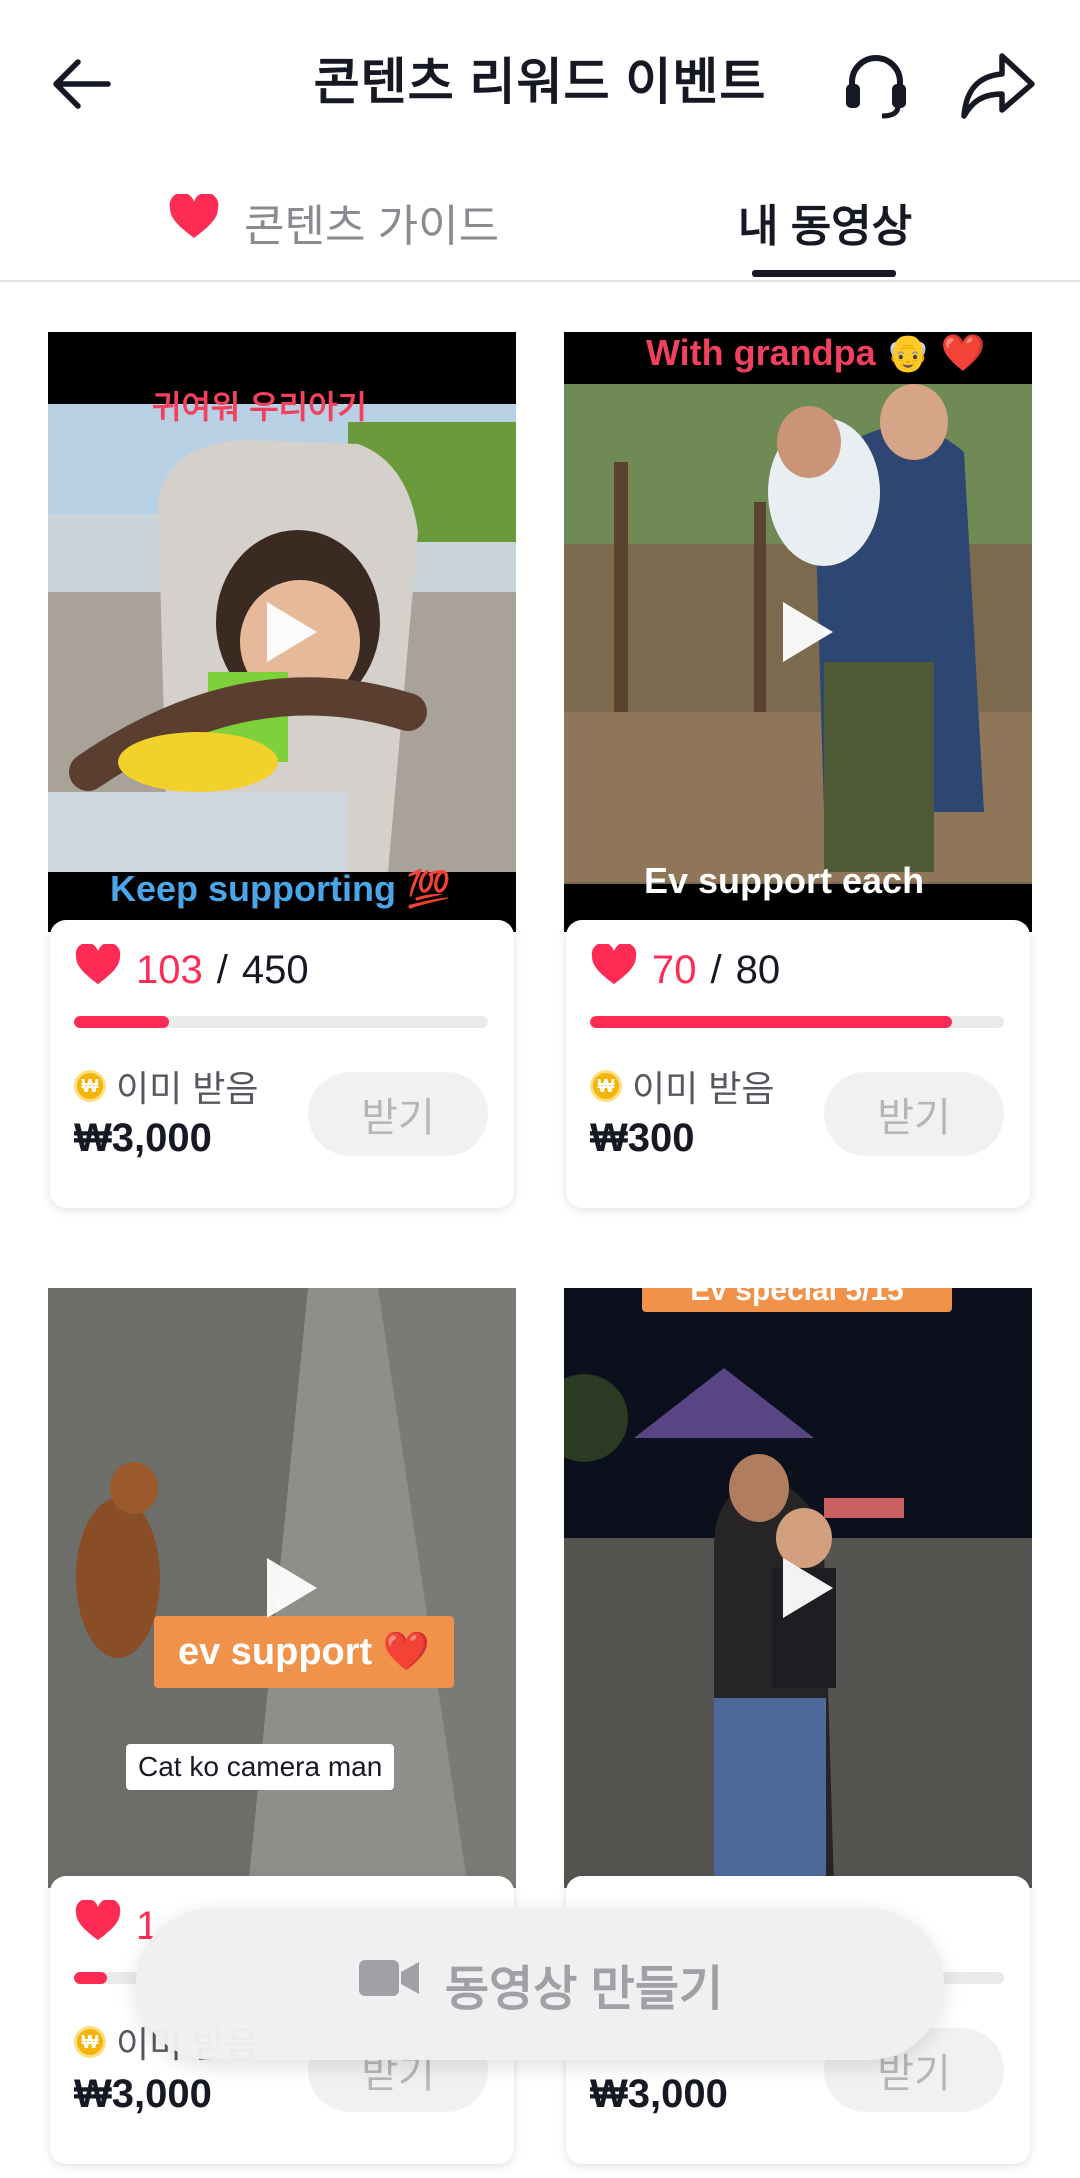 This screenshot has height=2178, width=1080. Describe the element at coordinates (275, 969) in the screenshot. I see `likes-goal: 450` at that location.